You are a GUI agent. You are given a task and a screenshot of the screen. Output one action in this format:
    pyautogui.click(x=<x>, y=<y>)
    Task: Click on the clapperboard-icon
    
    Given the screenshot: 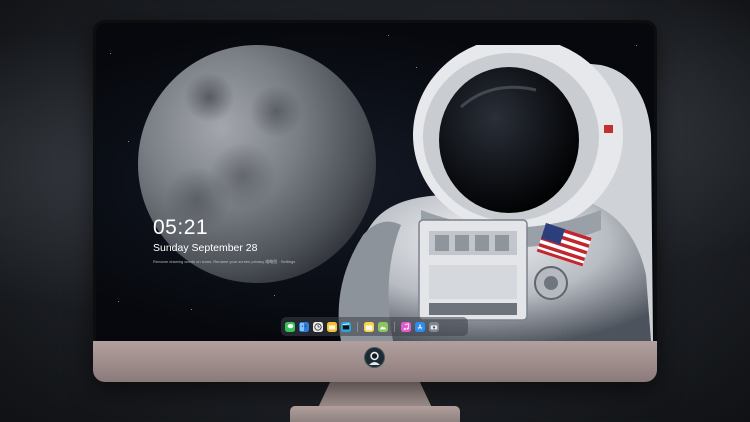 What is the action you would take?
    pyautogui.click(x=346, y=326)
    